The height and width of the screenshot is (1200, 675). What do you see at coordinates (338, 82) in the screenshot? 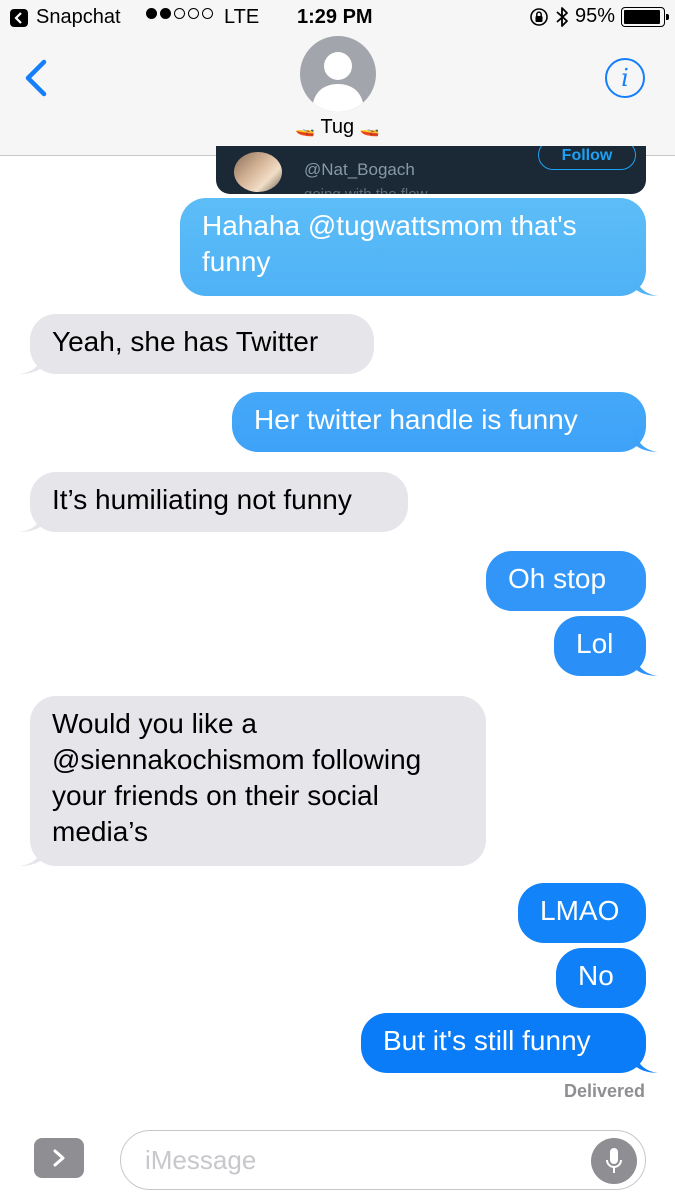
I see `person-silhouette-icon` at bounding box center [338, 82].